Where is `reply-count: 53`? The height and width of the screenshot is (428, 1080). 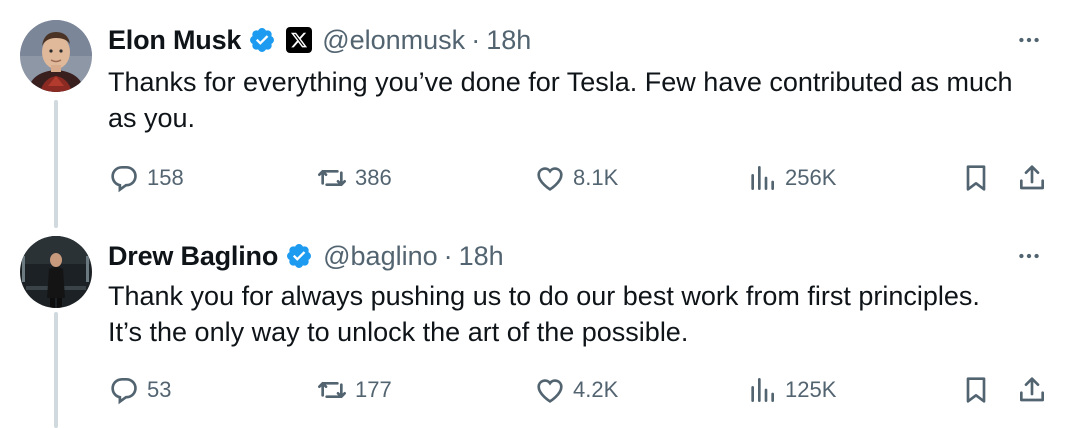
reply-count: 53 is located at coordinates (159, 389).